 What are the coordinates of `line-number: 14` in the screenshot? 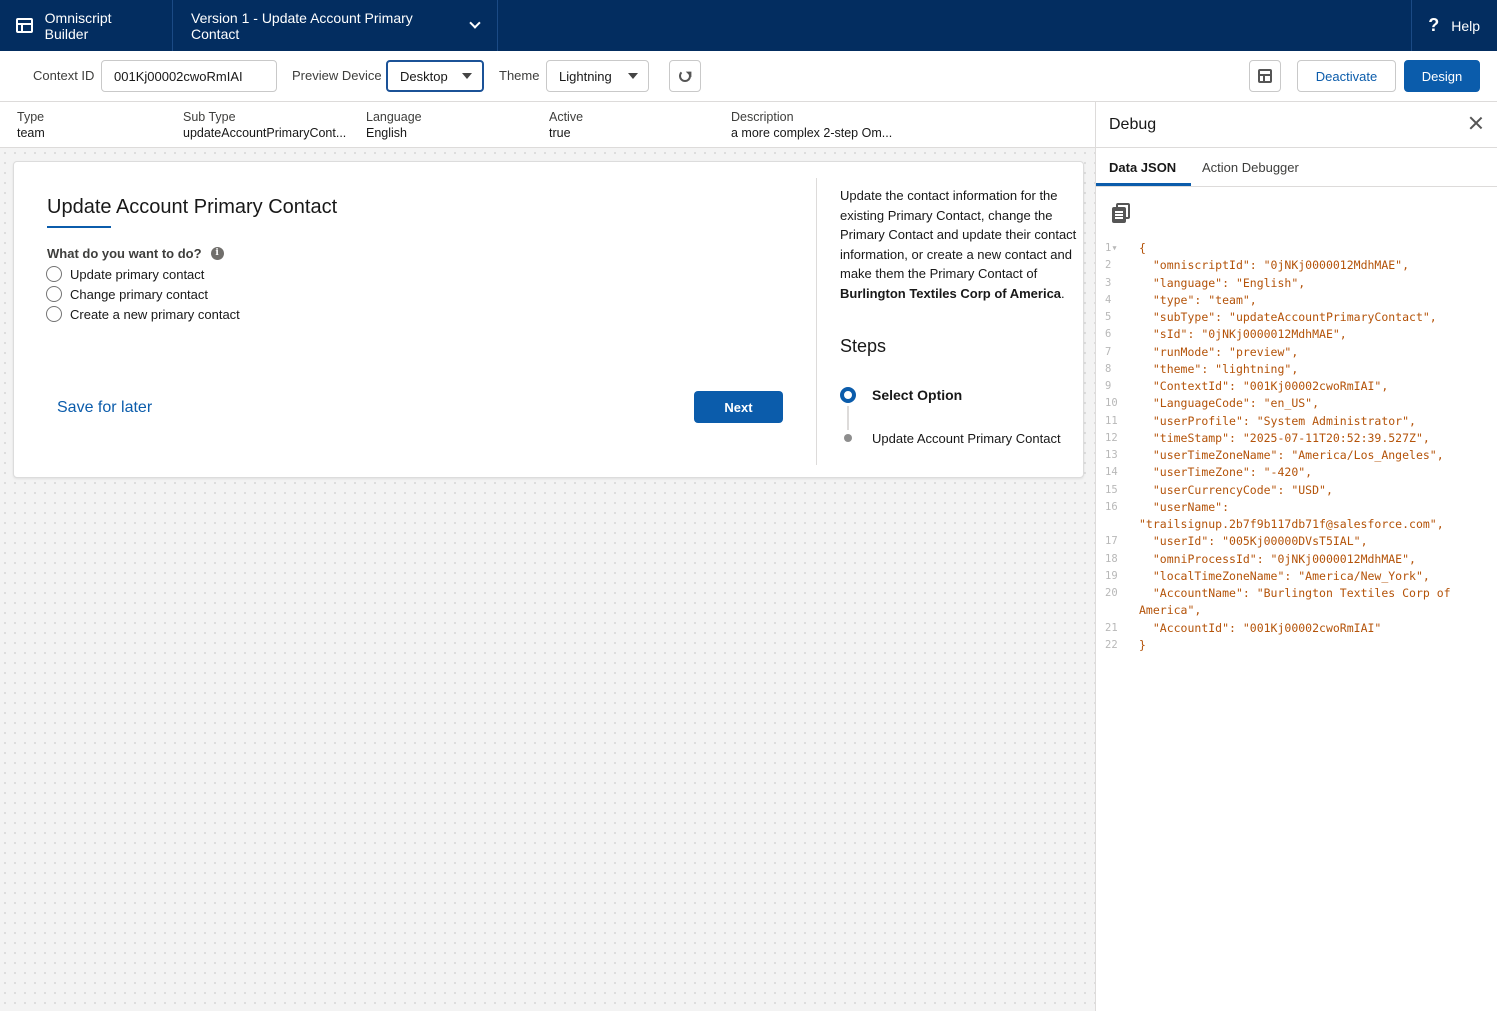 It's located at (1111, 472).